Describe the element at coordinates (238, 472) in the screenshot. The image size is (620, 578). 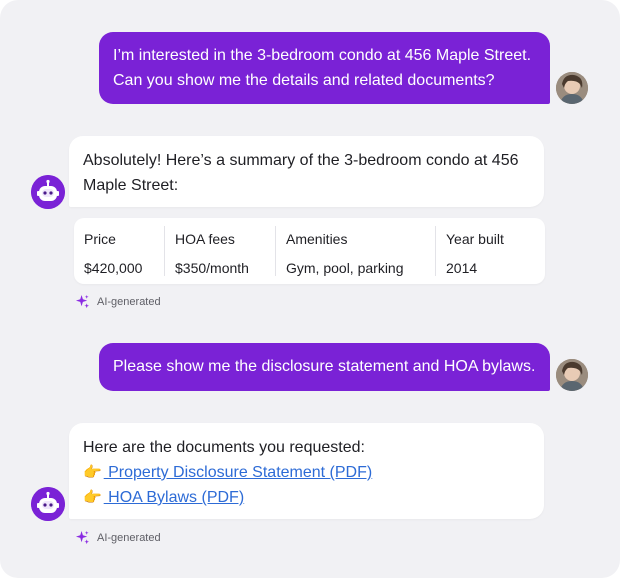
I see `property-disclosure-link: Property Disclosure Statement (PDF)` at that location.